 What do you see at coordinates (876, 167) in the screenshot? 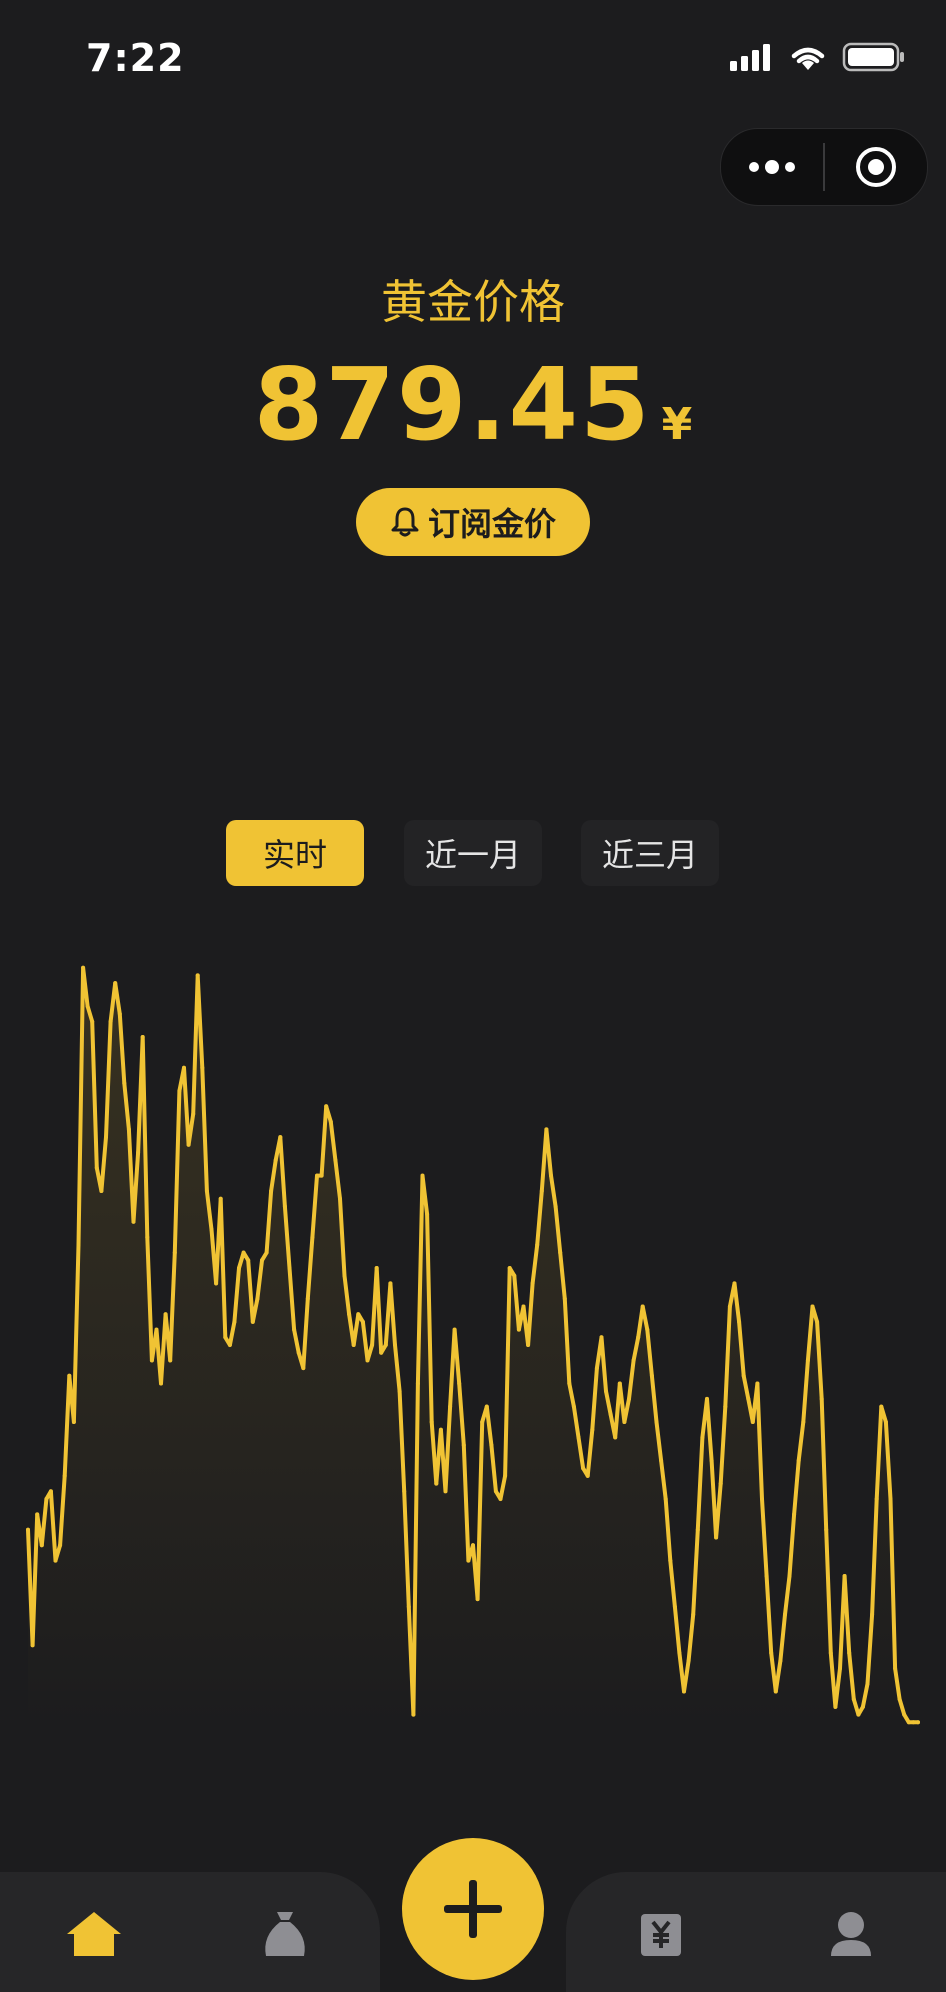
I see `close-miniprogram-button` at bounding box center [876, 167].